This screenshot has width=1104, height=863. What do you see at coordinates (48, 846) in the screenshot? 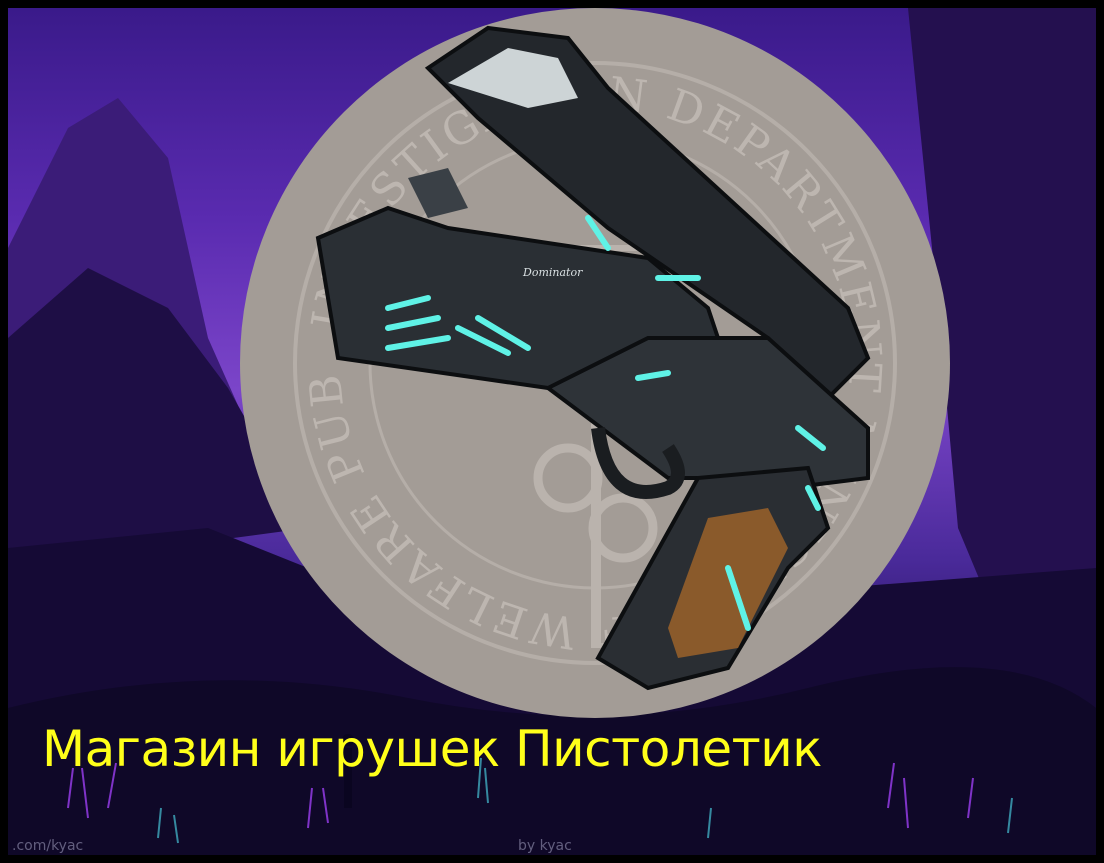
I see `watermark-left: .com/kyac` at bounding box center [48, 846].